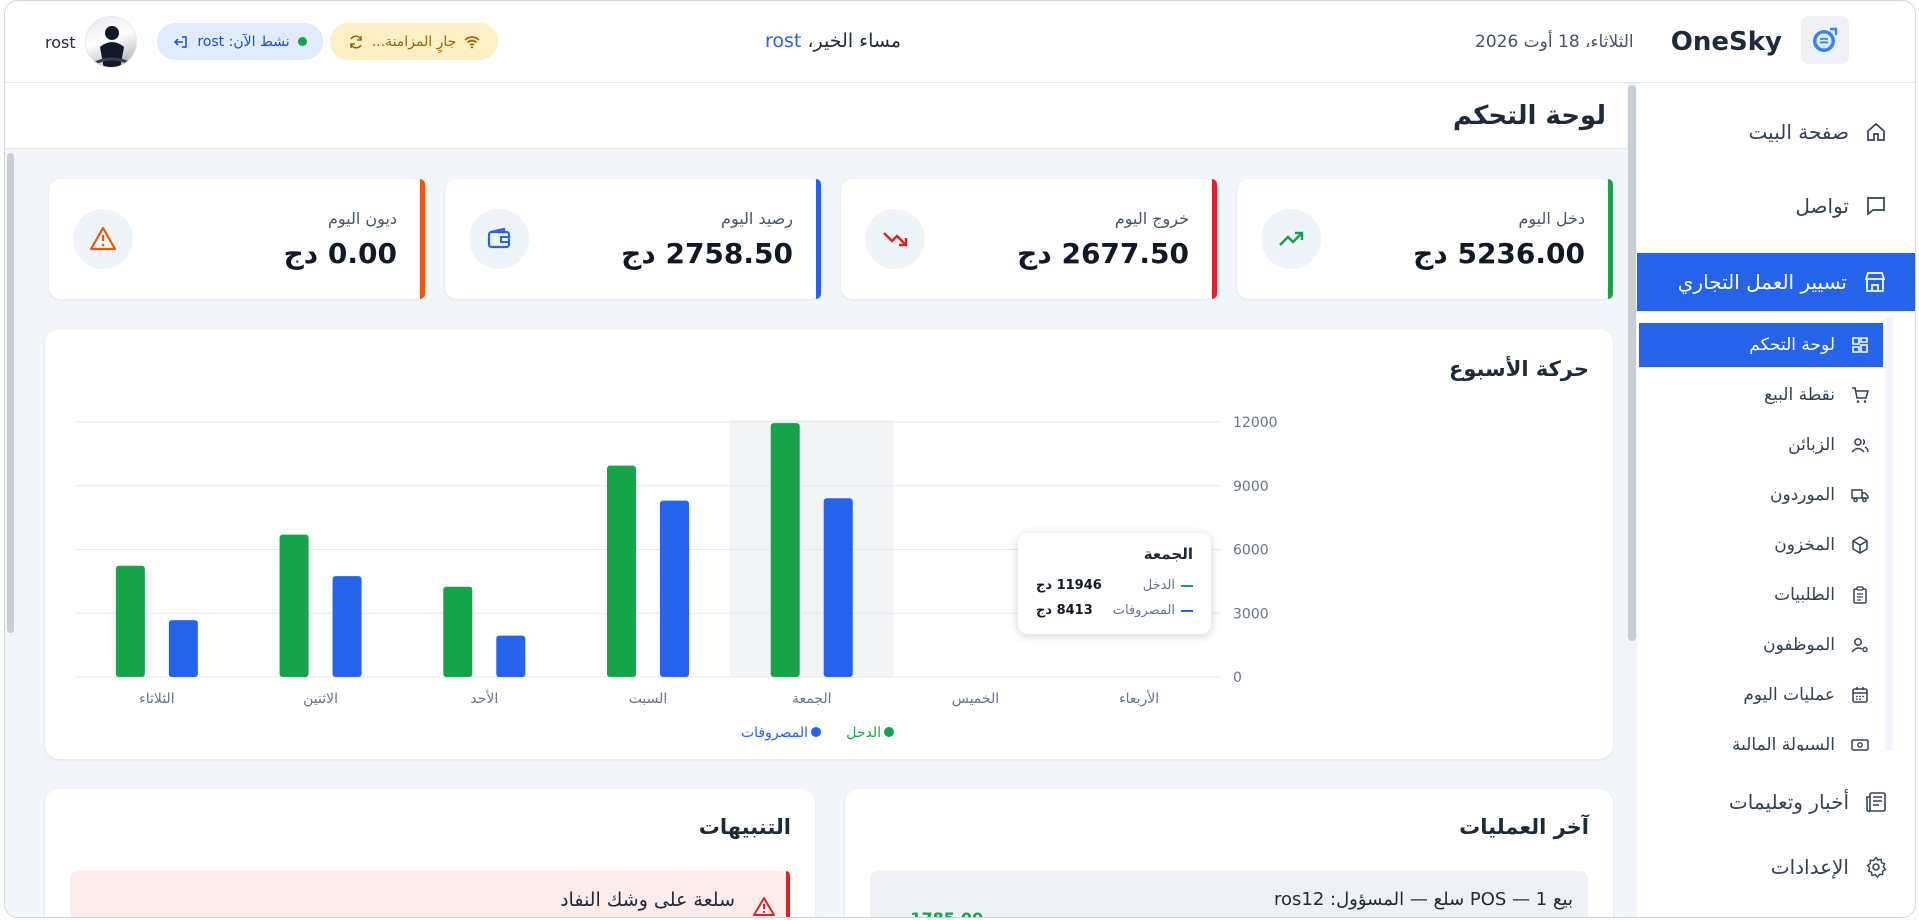  Describe the element at coordinates (1860, 445) in the screenshot. I see `users-icon` at that location.